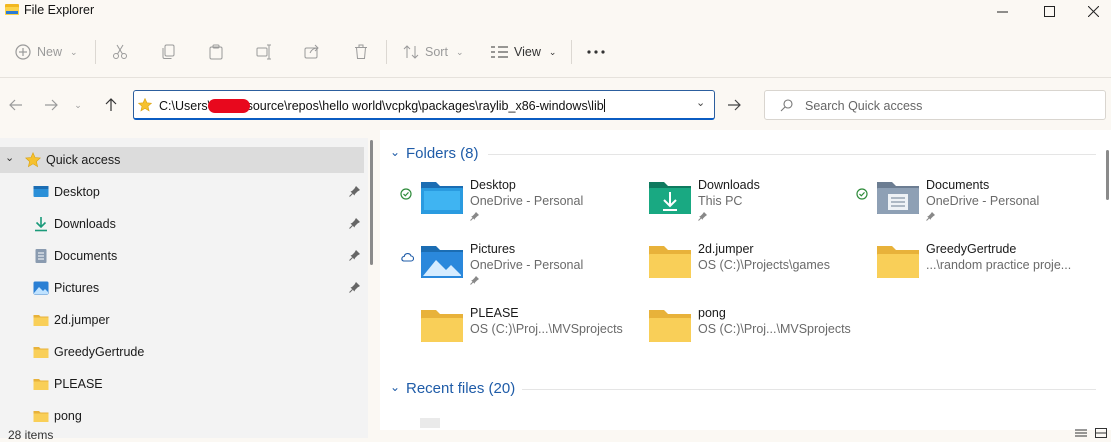 Image resolution: width=1111 pixels, height=442 pixels. What do you see at coordinates (182, 352) in the screenshot?
I see `sidebar-item-greedygertrude: GreedyGertrude` at bounding box center [182, 352].